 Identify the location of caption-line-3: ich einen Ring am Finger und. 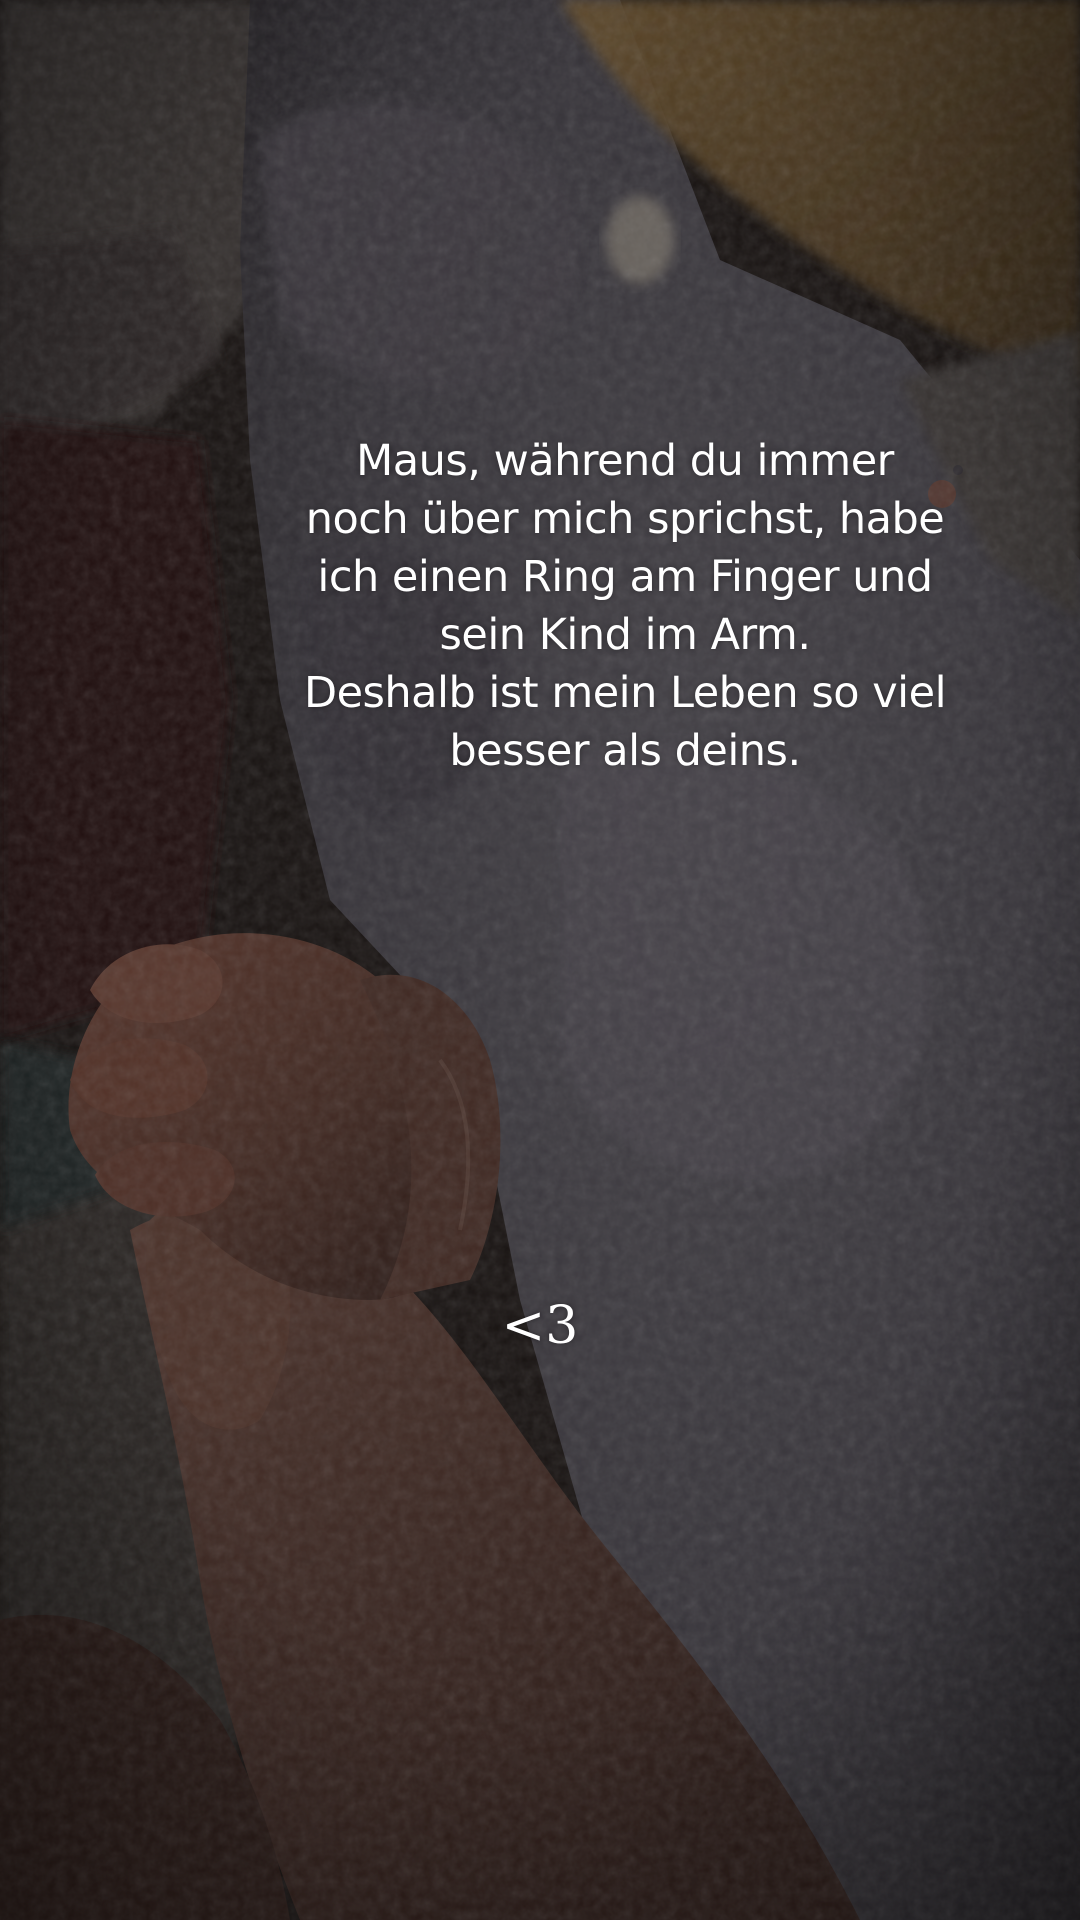
(625, 577).